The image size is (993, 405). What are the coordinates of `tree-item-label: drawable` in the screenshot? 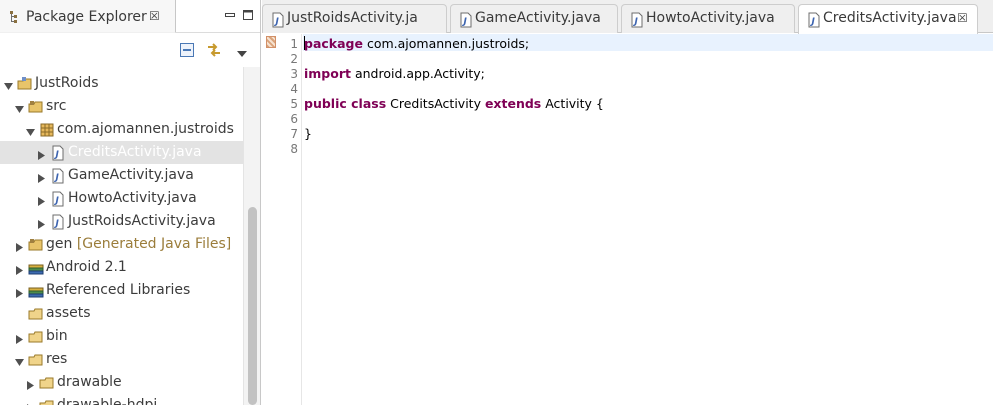 It's located at (89, 382).